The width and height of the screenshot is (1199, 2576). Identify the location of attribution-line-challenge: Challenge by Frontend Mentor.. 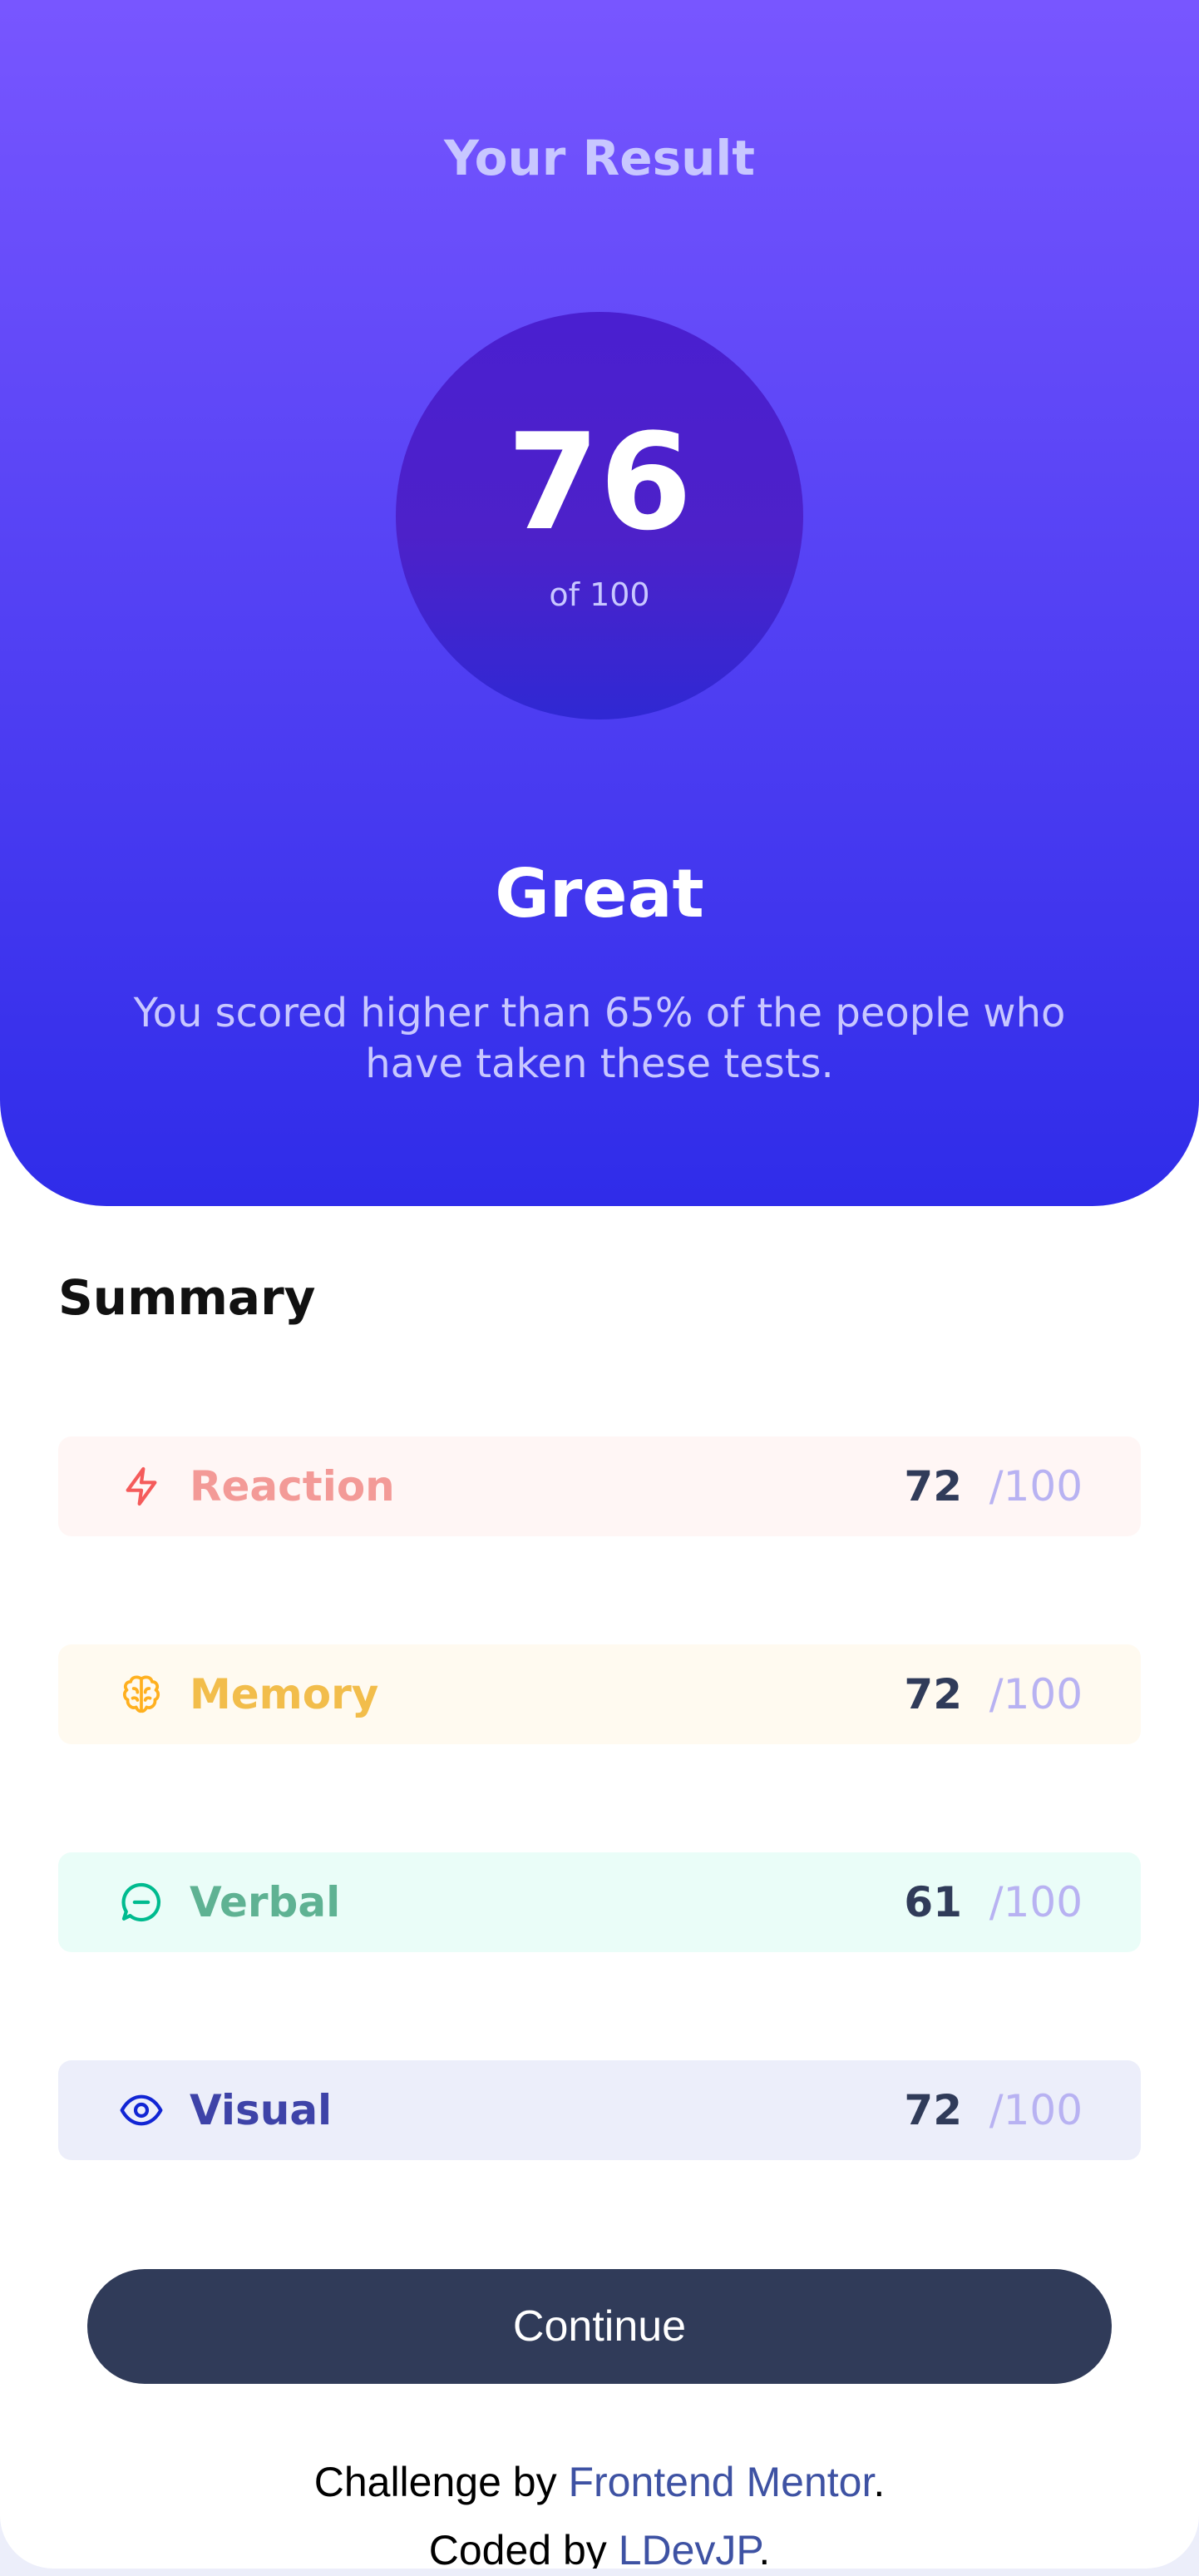
(600, 2482).